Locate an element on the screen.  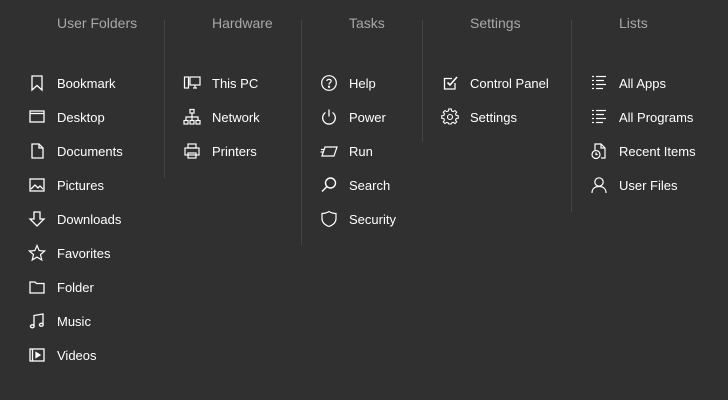
column-header-tasks: Tasks is located at coordinates (367, 23).